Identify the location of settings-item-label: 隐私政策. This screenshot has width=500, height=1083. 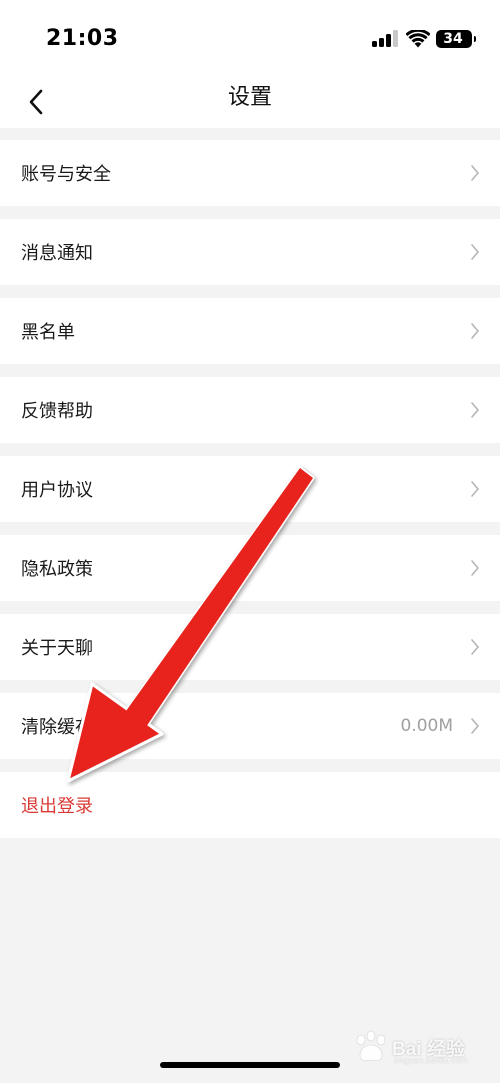
(57, 569).